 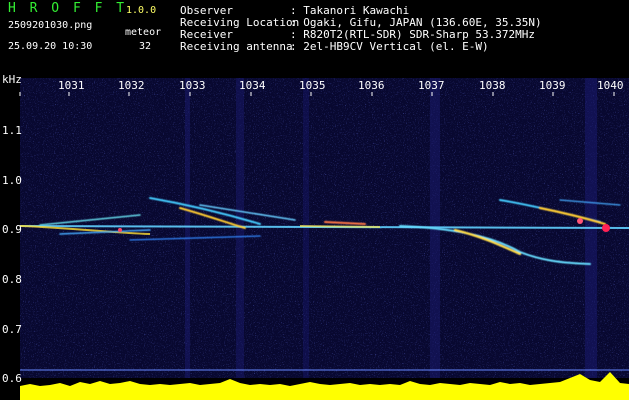 What do you see at coordinates (431, 85) in the screenshot?
I see `x-tick-label: 1037` at bounding box center [431, 85].